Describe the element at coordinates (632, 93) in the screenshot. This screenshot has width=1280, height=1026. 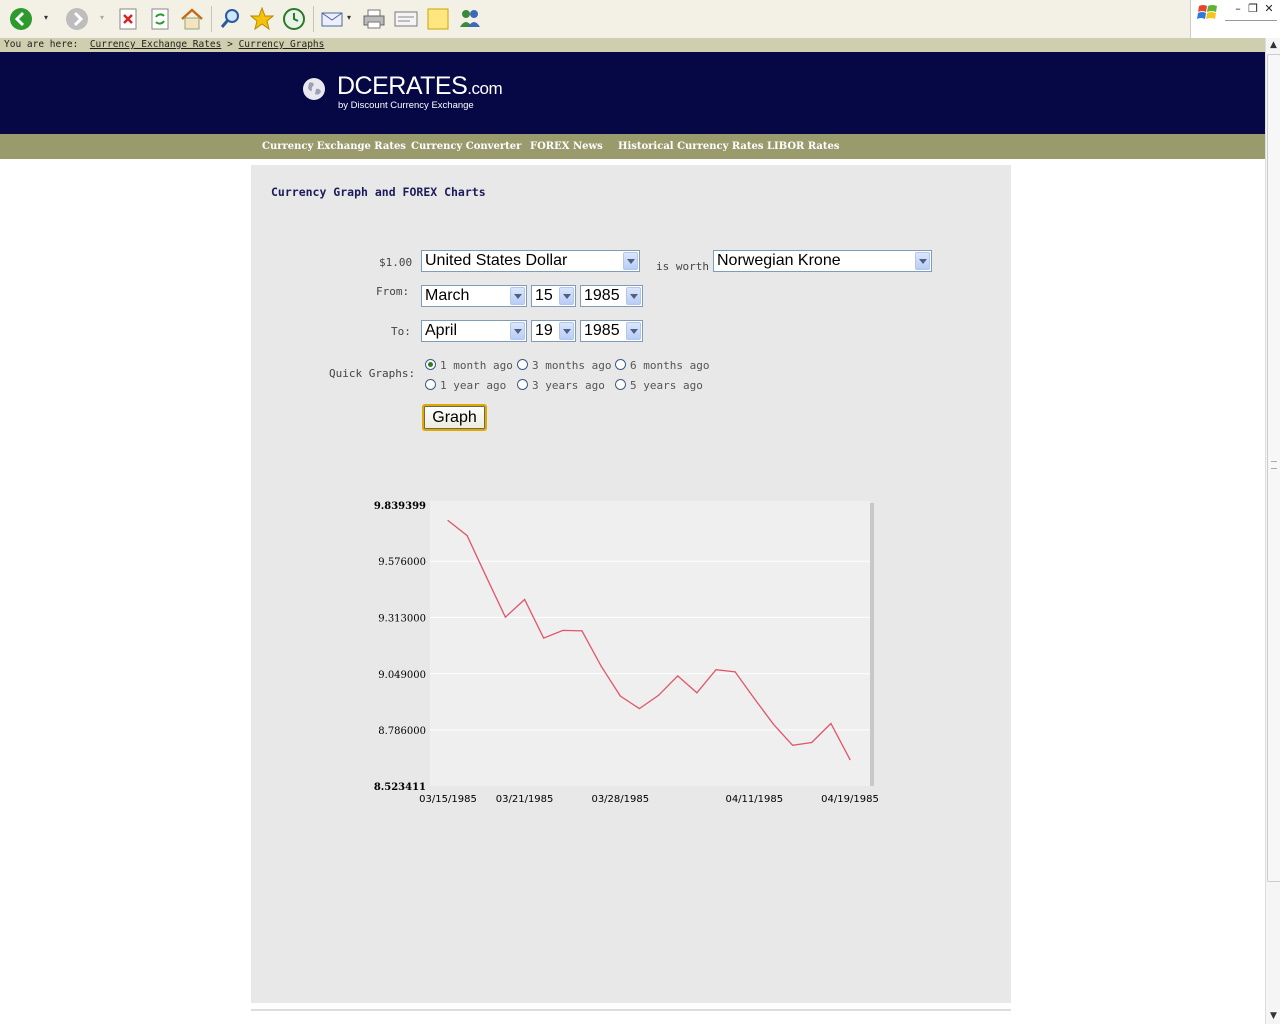
I see `header-banner` at that location.